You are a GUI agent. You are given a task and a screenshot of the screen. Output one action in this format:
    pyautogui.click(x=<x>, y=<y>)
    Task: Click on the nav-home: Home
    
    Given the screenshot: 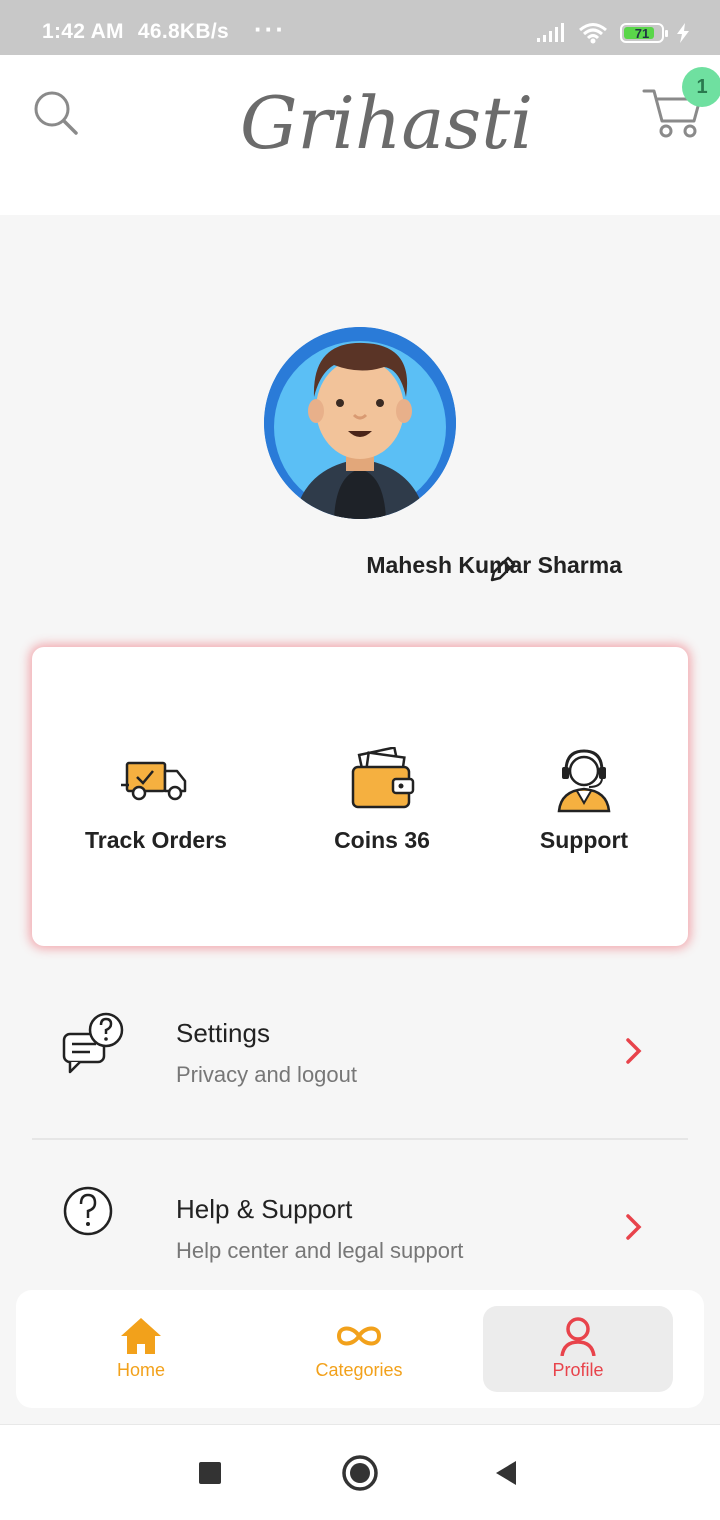 What is the action you would take?
    pyautogui.click(x=141, y=1349)
    